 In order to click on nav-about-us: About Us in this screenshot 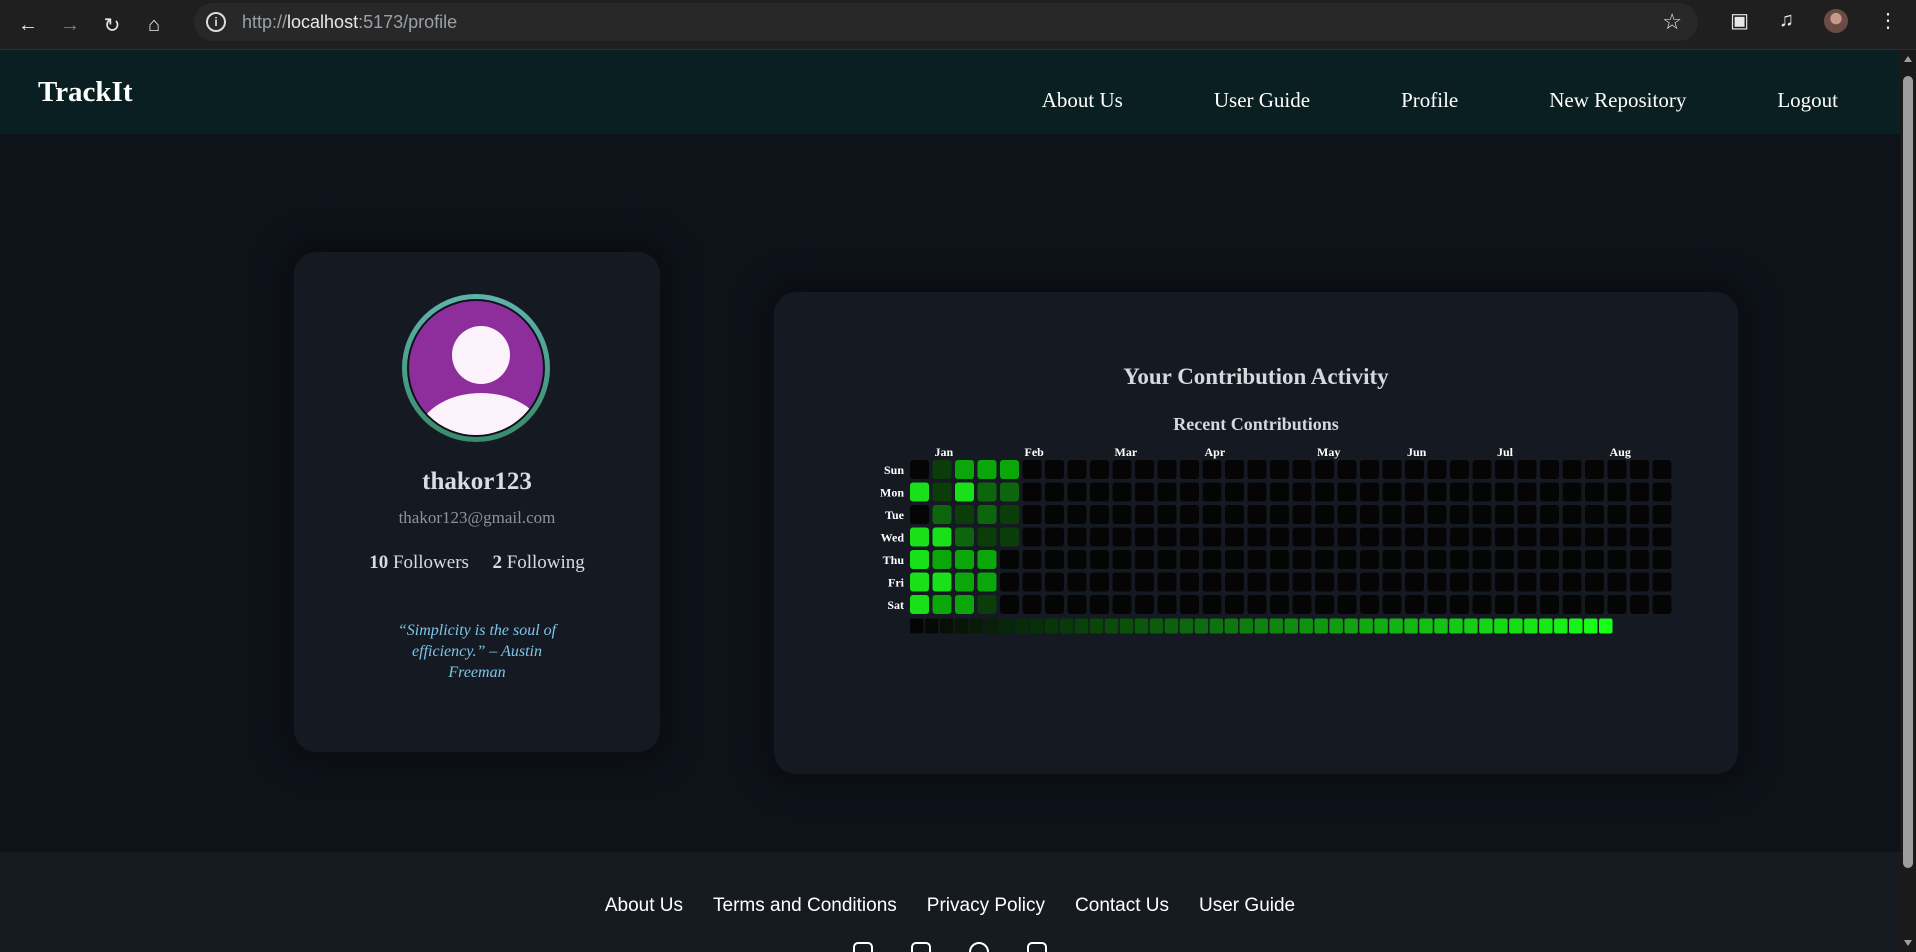, I will do `click(1082, 100)`.